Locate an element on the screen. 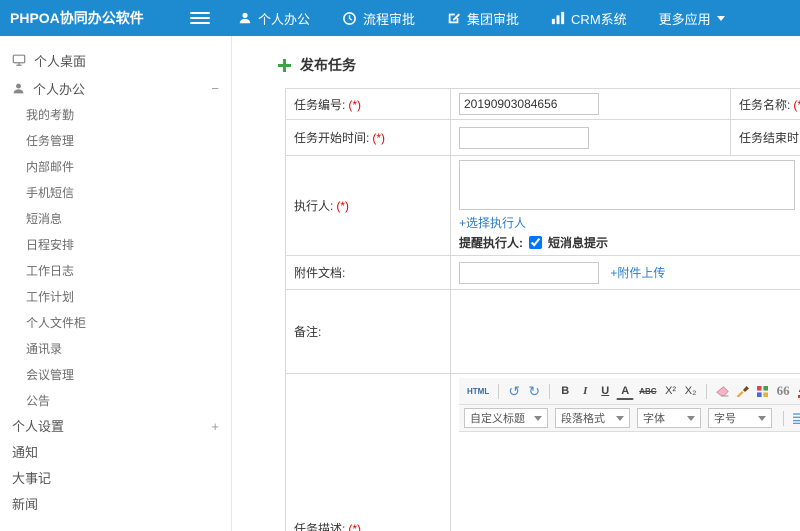  editor-toolbar-row2: 自定义标题 段落格式 字体 字号 is located at coordinates (629, 418).